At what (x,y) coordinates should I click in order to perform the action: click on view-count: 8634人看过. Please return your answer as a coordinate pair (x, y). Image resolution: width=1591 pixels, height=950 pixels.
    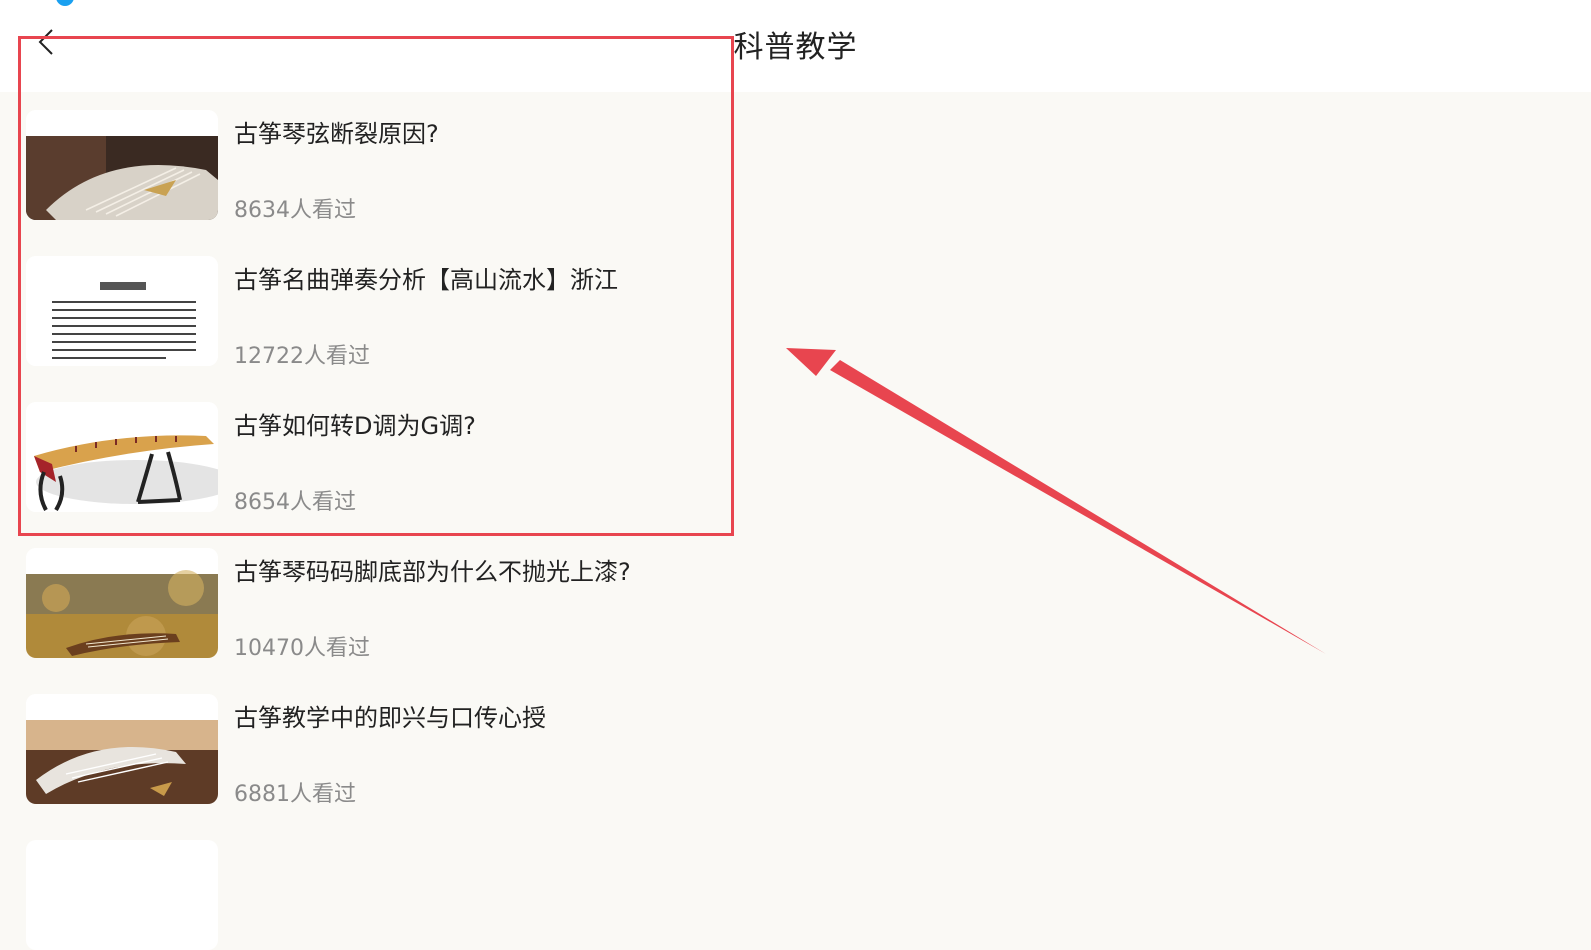
    Looking at the image, I should click on (295, 210).